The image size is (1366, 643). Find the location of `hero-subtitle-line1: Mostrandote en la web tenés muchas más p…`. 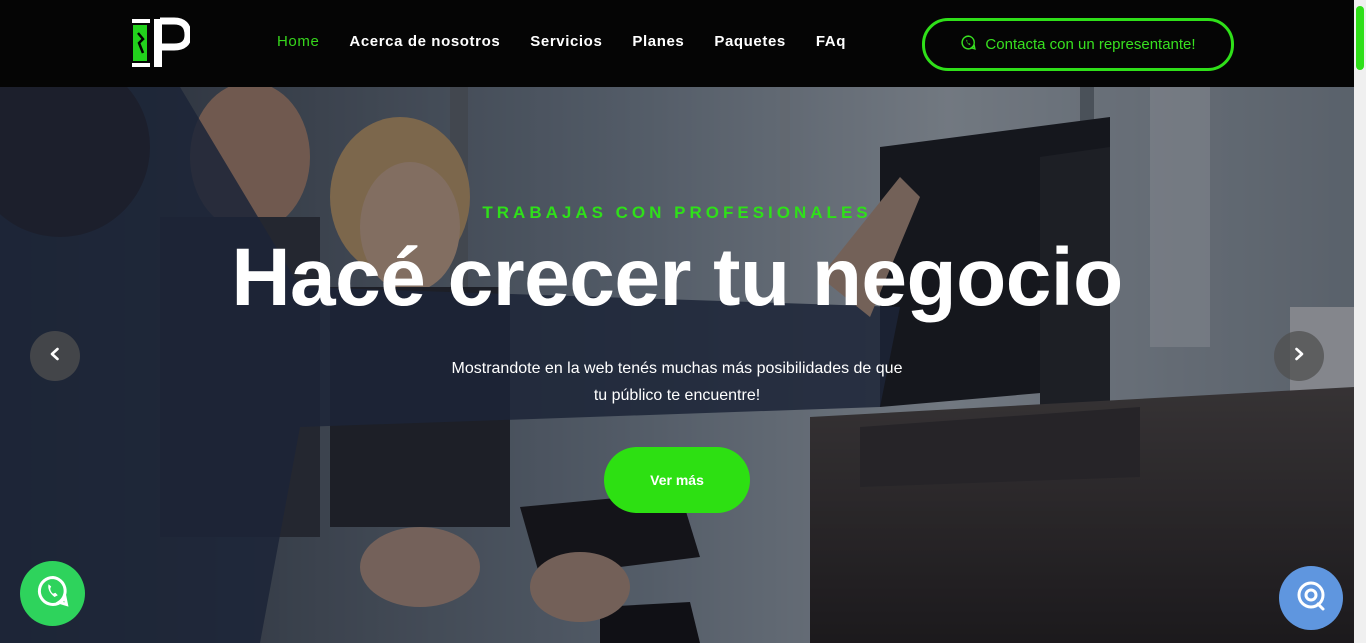

hero-subtitle-line1: Mostrandote en la web tenés muchas más p… is located at coordinates (677, 368).